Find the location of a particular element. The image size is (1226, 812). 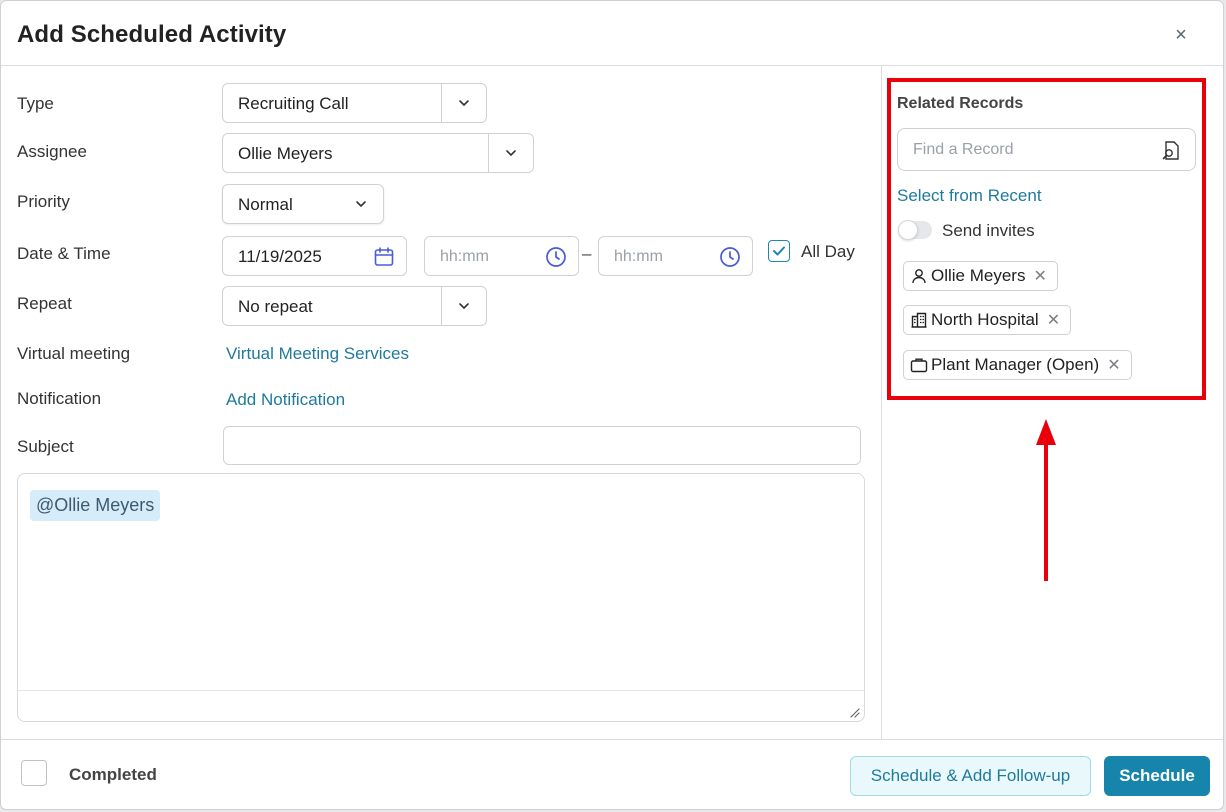

close-button: × is located at coordinates (1181, 35).